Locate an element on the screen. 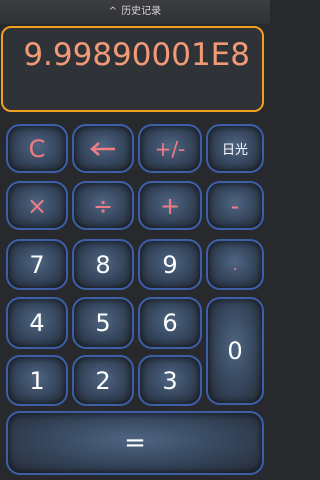 Image resolution: width=320 pixels, height=480 pixels. history-label: 历史记录 is located at coordinates (141, 11).